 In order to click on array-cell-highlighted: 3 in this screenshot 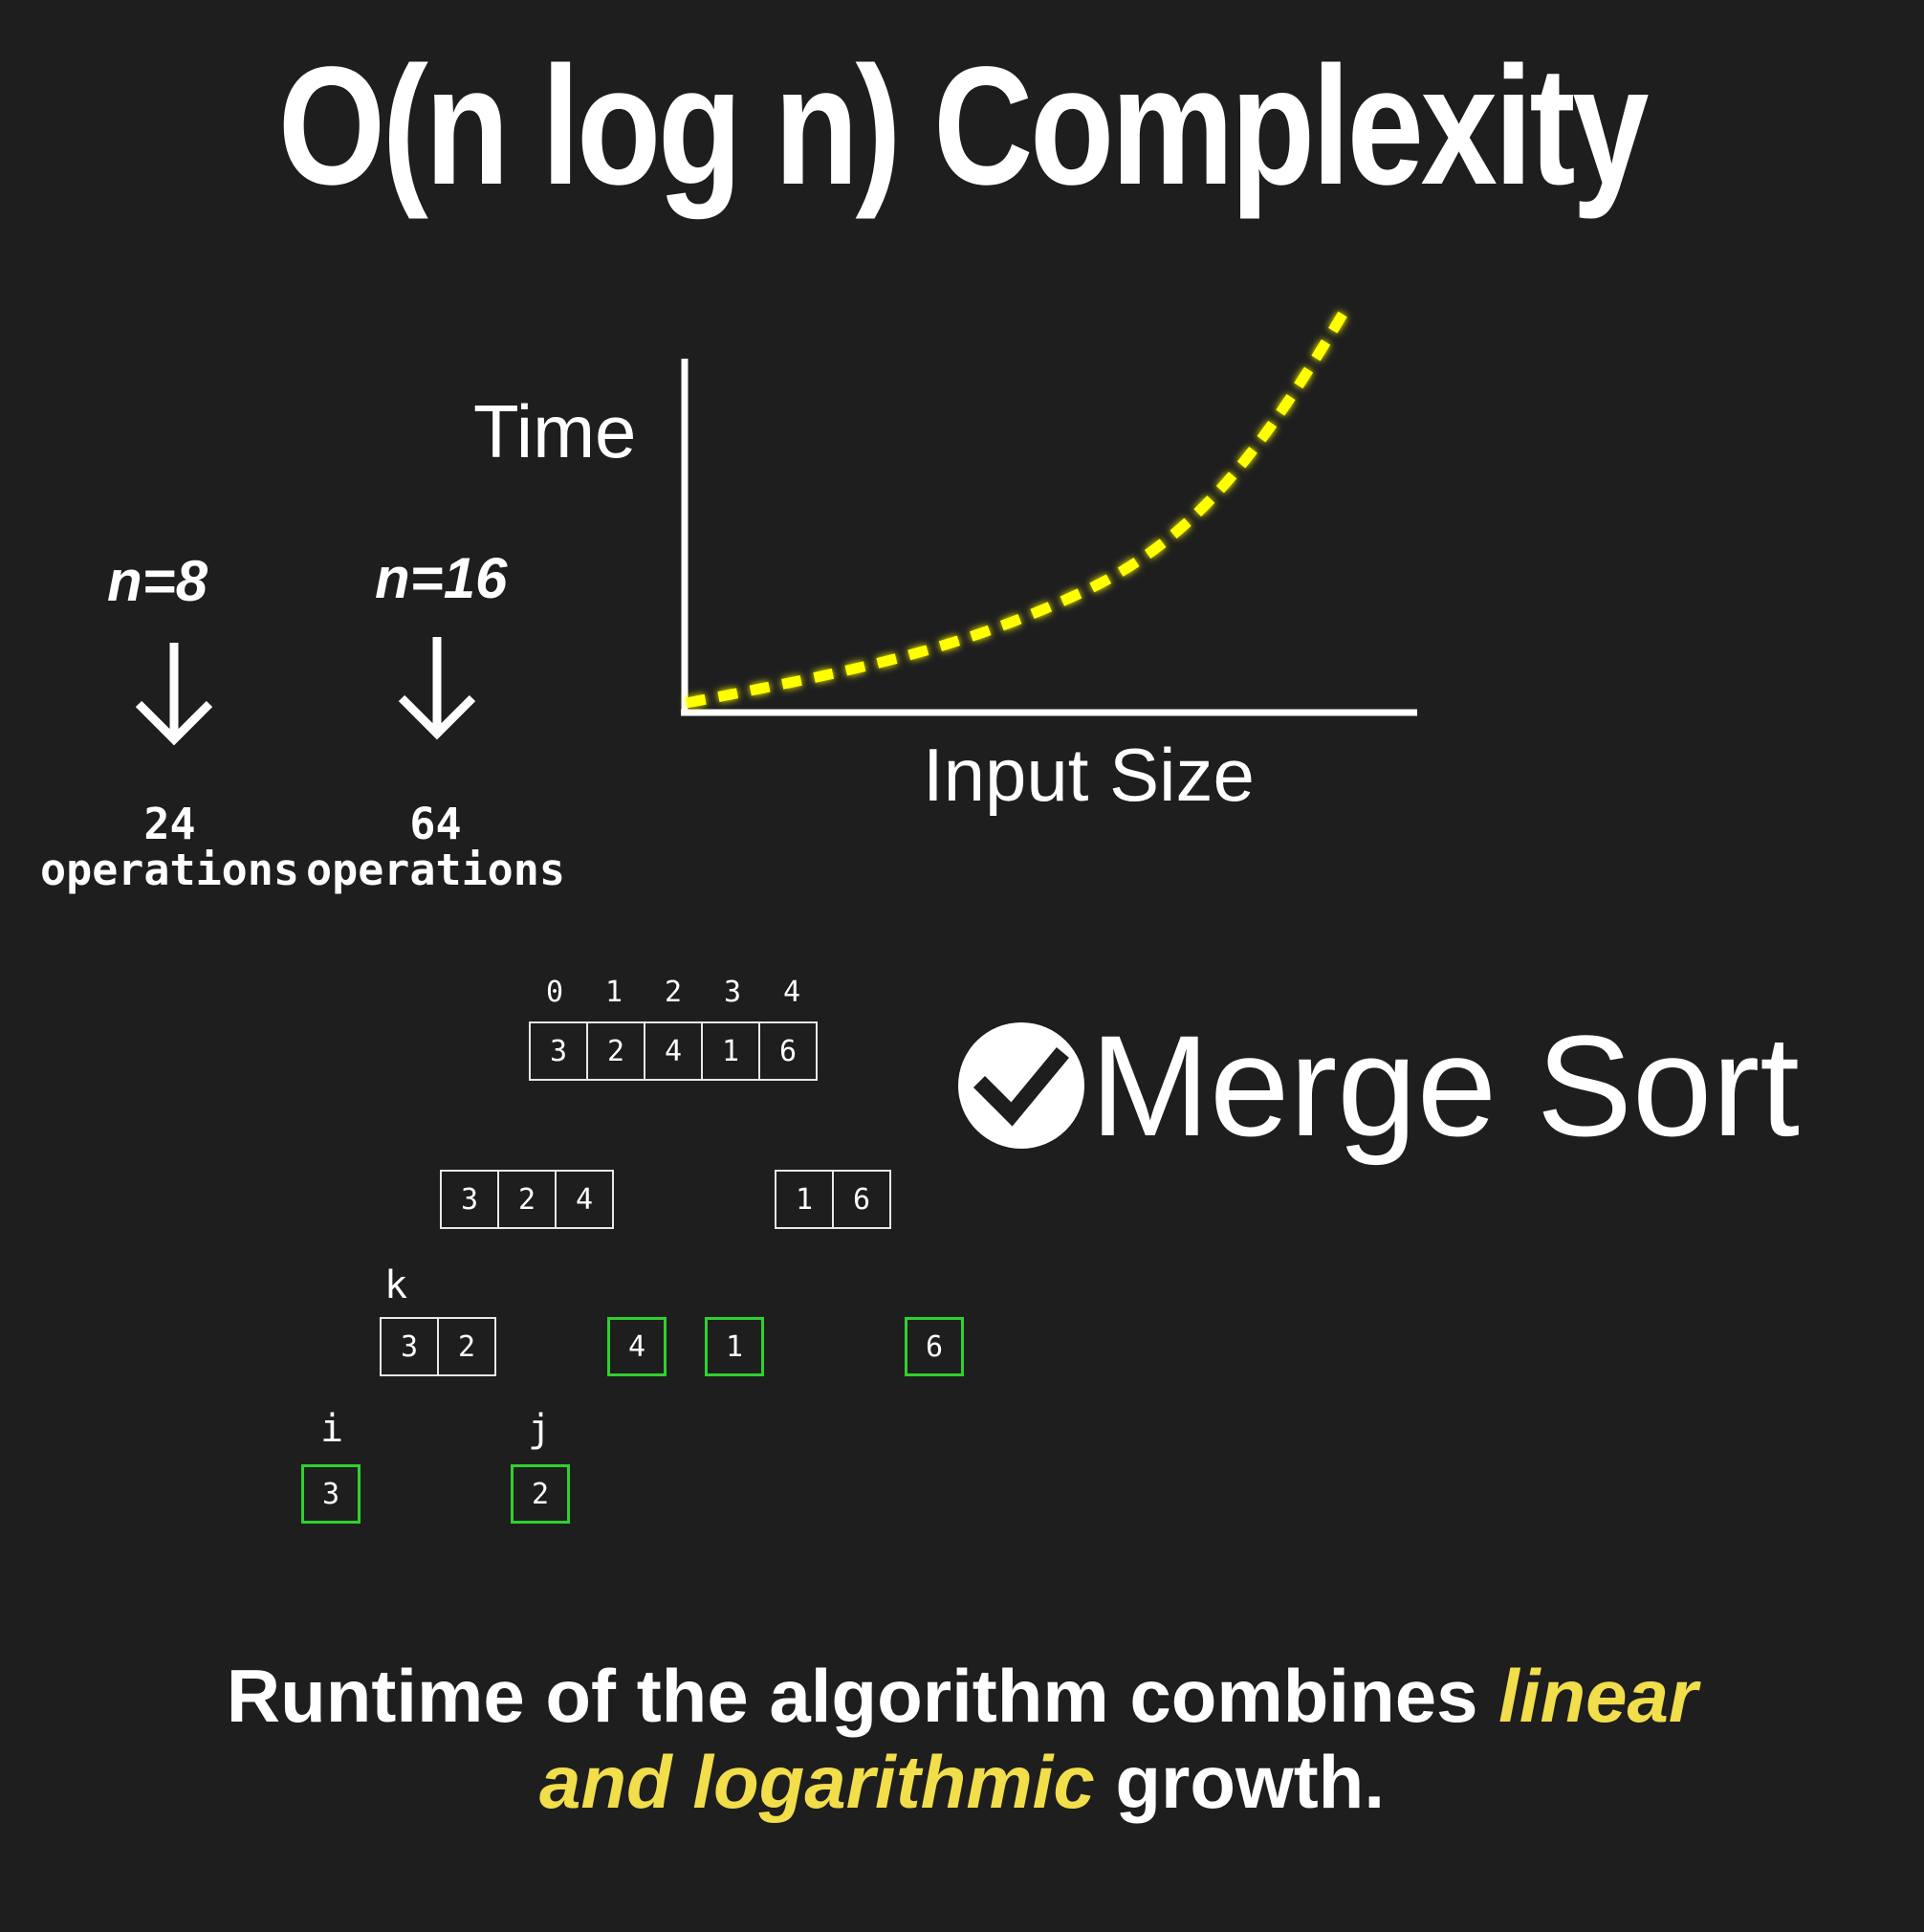, I will do `click(331, 1494)`.